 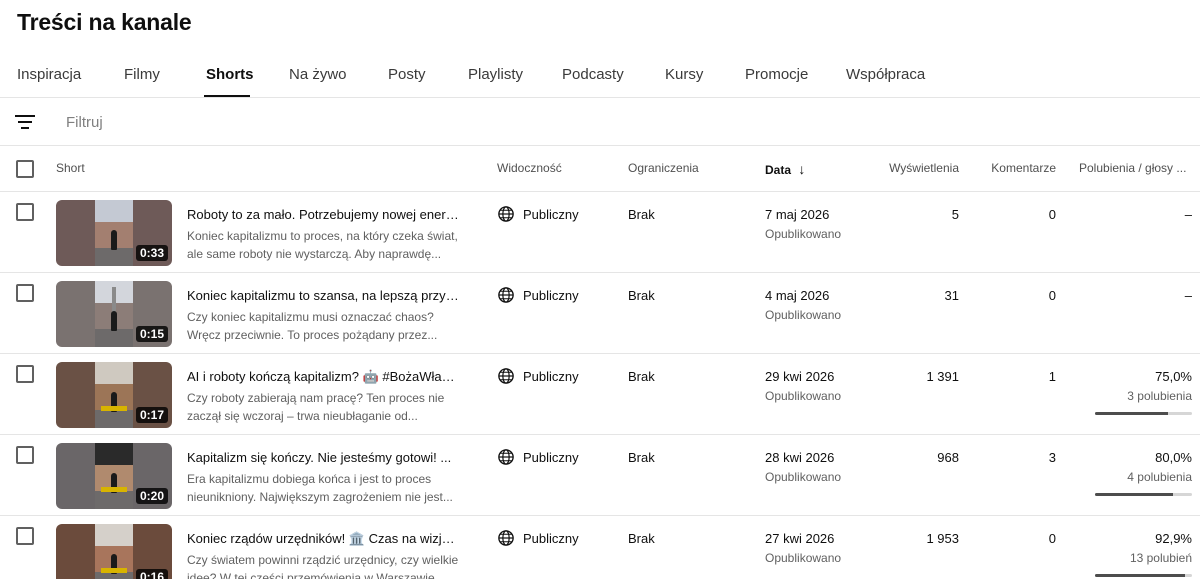 I want to click on video-duration: 0:33, so click(x=151, y=253).